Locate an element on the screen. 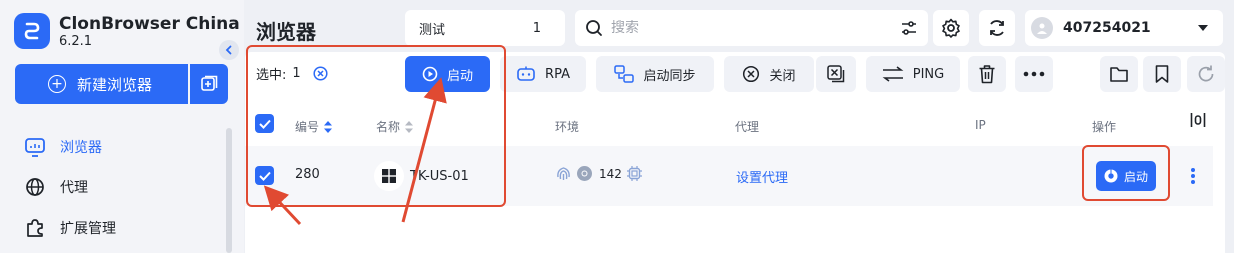  refresh-icon is located at coordinates (1206, 73).